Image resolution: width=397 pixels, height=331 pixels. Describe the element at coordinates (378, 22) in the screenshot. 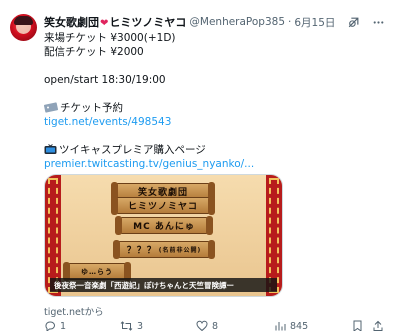

I see `more-options-icon` at that location.